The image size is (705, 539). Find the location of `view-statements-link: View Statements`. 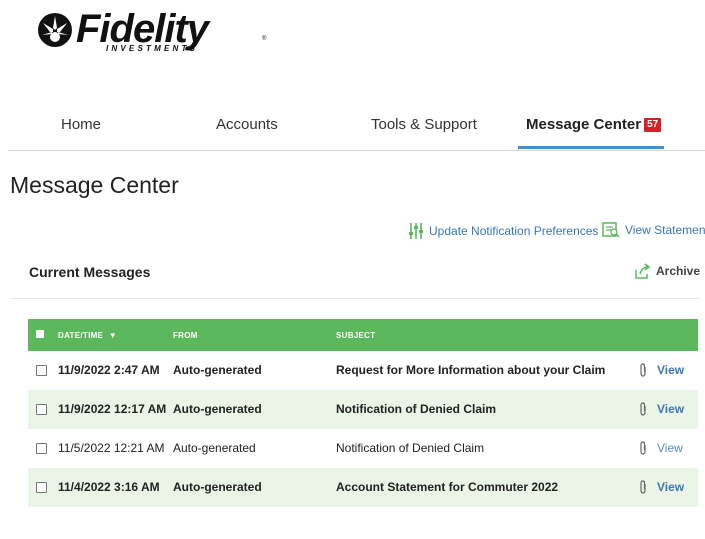

view-statements-link: View Statements is located at coordinates (653, 230).